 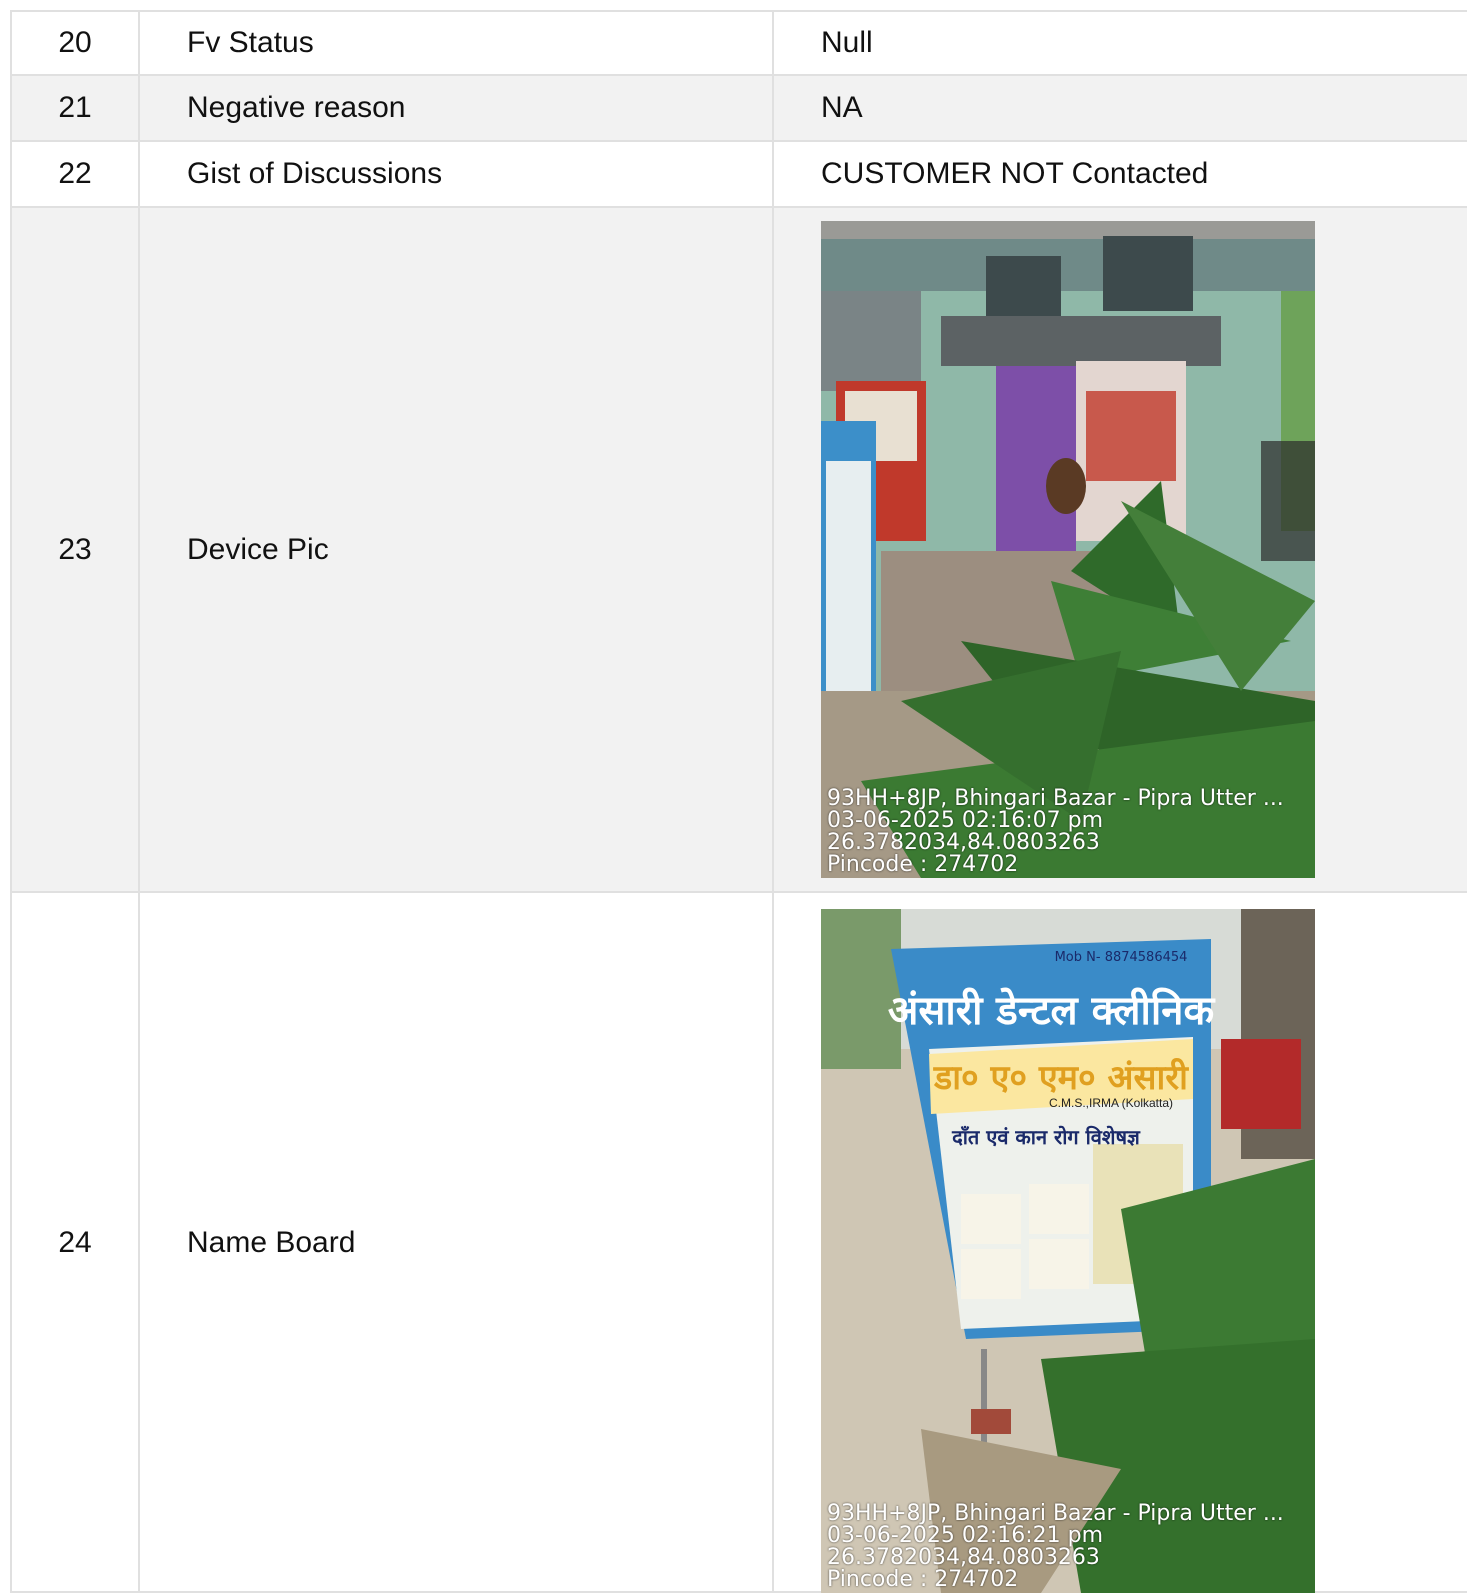 I want to click on row-value: NA, so click(x=842, y=107).